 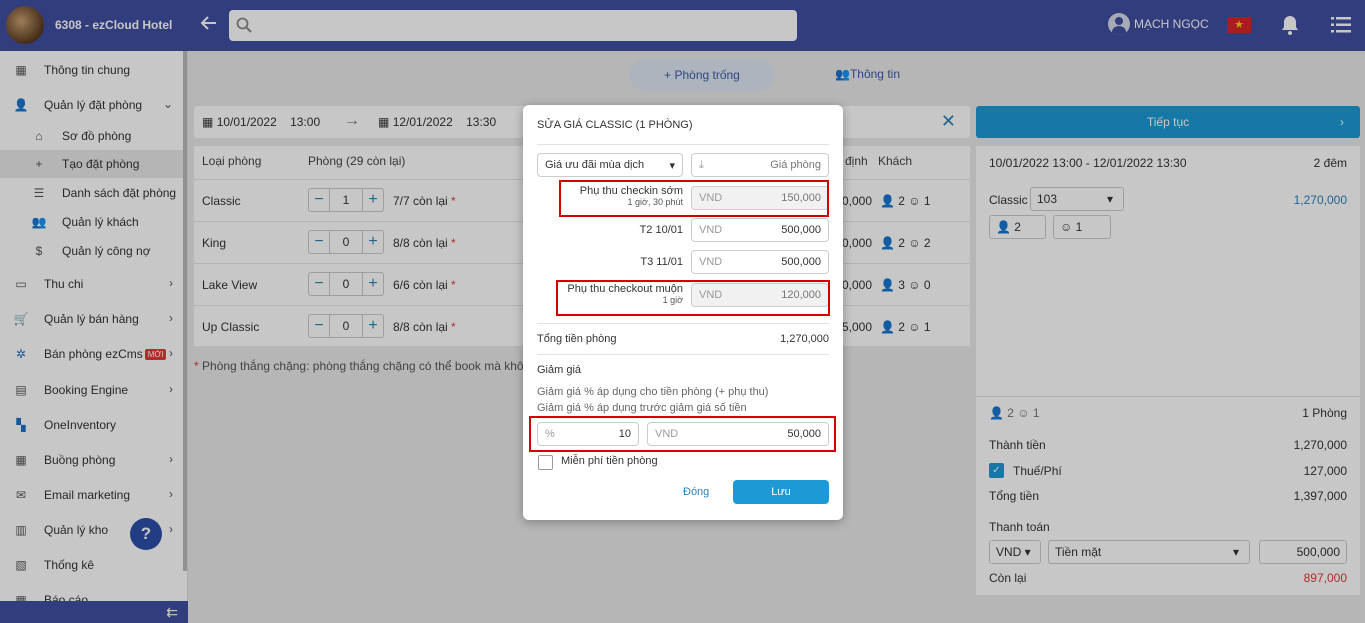 I want to click on free-room-label: Miễn phí tiền phòng, so click(x=609, y=461).